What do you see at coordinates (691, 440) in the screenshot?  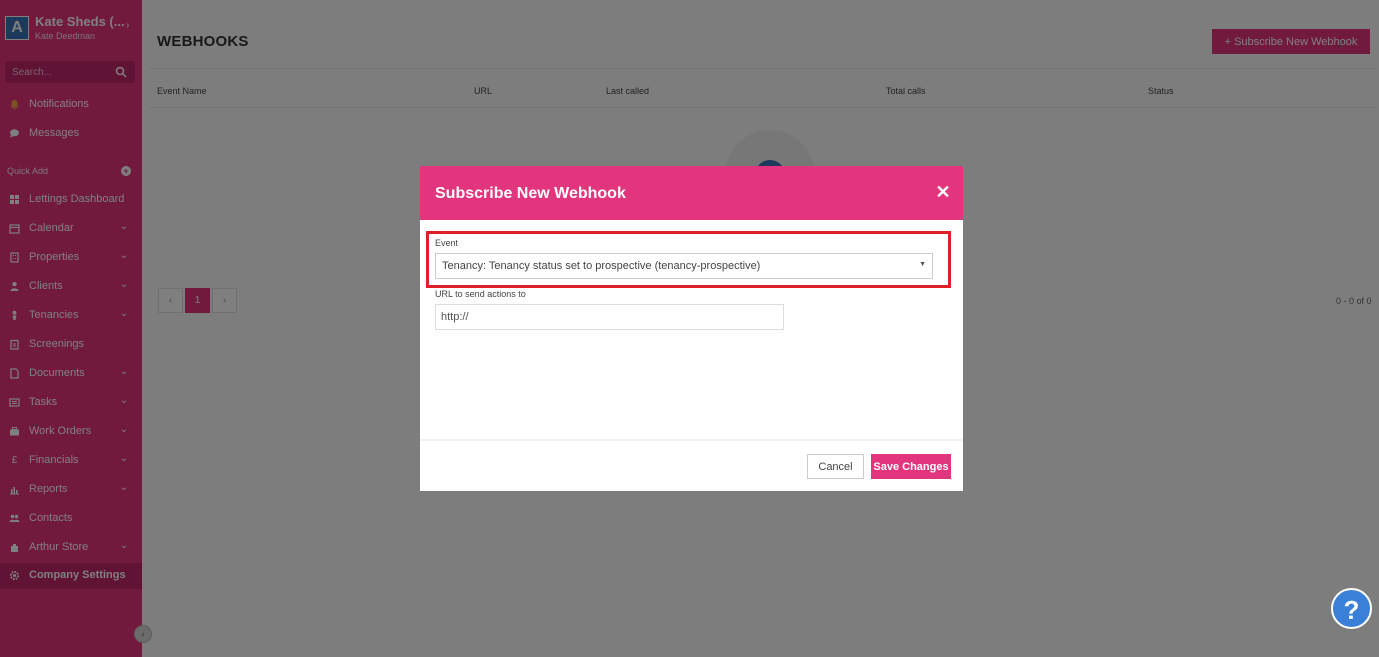 I see `modal-footer-divider` at bounding box center [691, 440].